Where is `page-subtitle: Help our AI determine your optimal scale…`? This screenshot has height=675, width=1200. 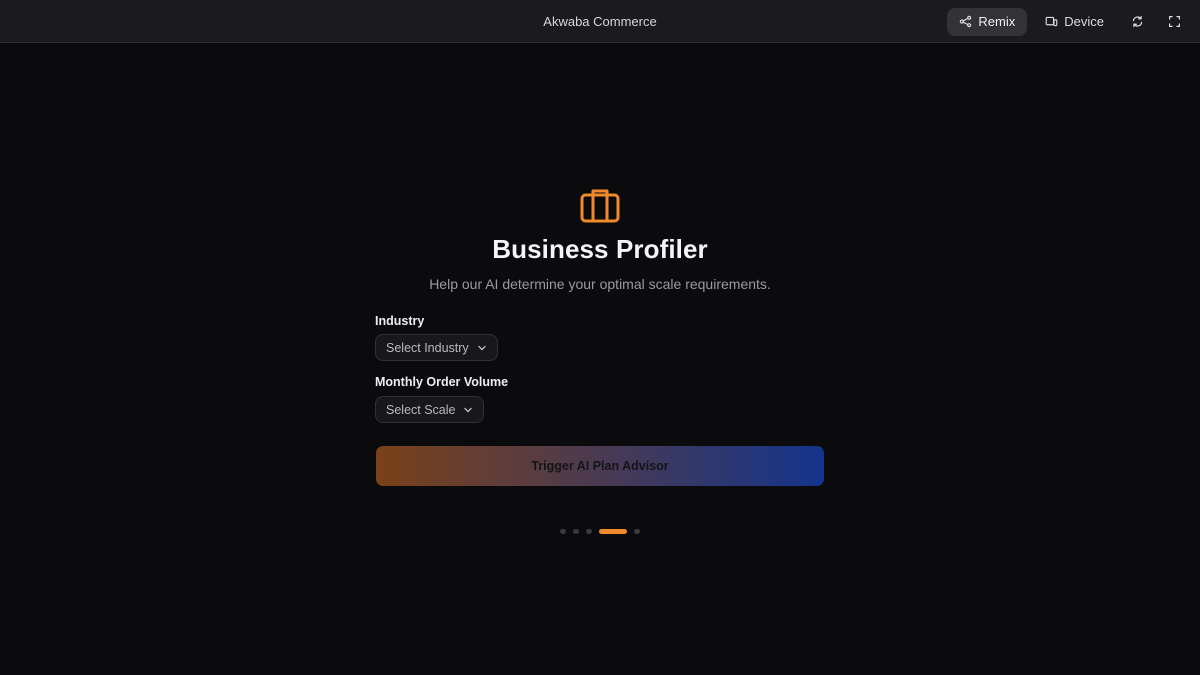
page-subtitle: Help our AI determine your optimal scale… is located at coordinates (600, 284).